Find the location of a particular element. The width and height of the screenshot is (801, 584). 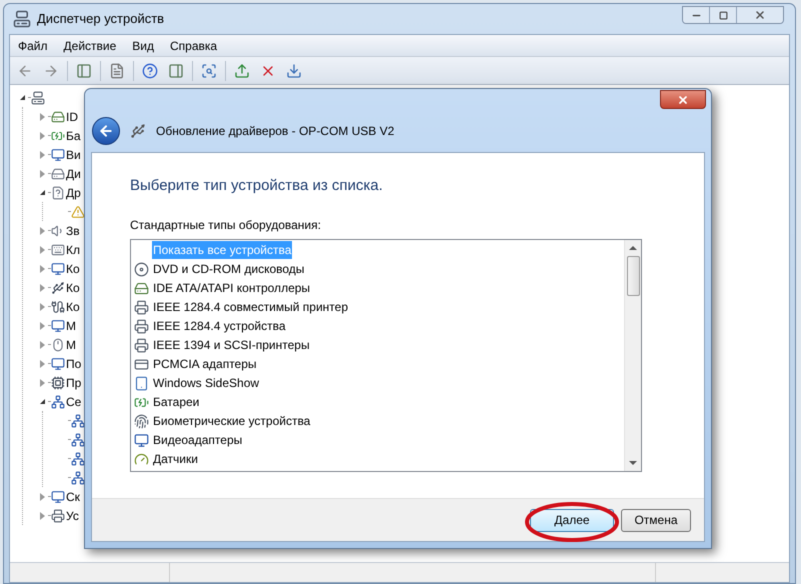

back-button is located at coordinates (106, 130).